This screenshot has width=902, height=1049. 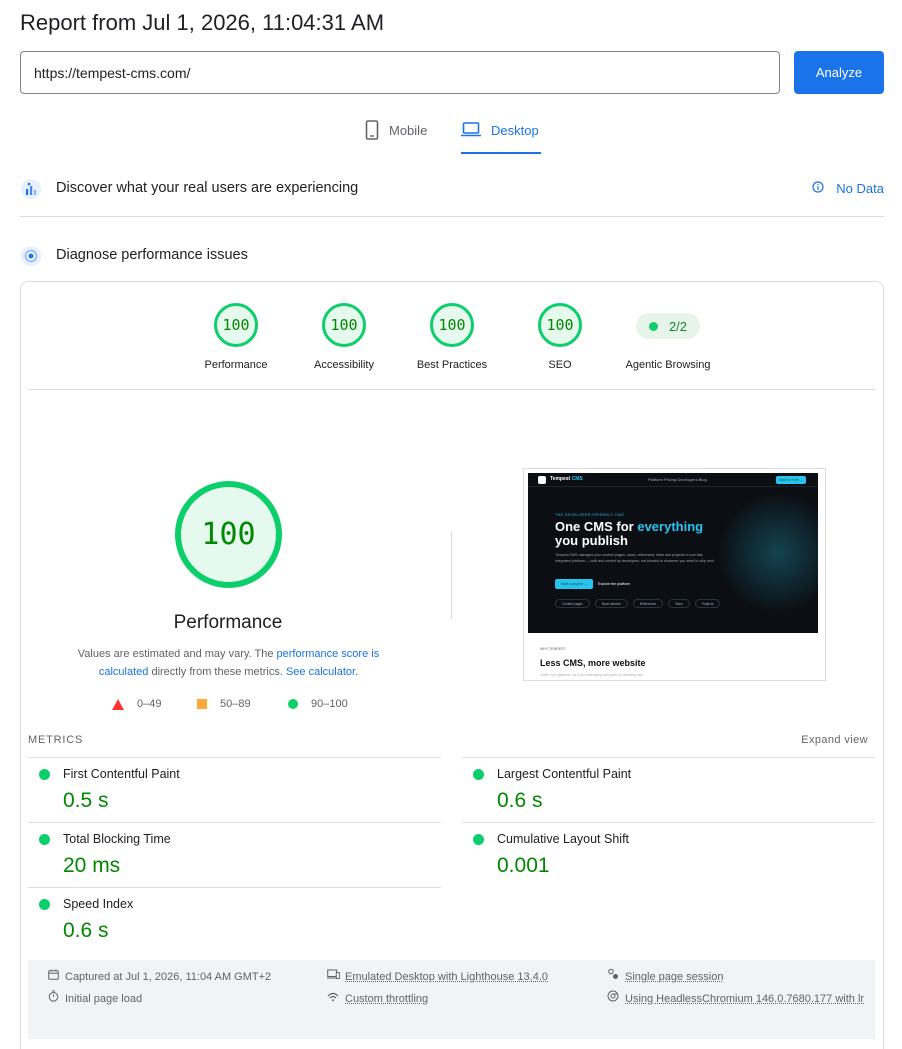 I want to click on metric-first-contentful-paint: First Contentful Paint 0.5 s, so click(x=234, y=790).